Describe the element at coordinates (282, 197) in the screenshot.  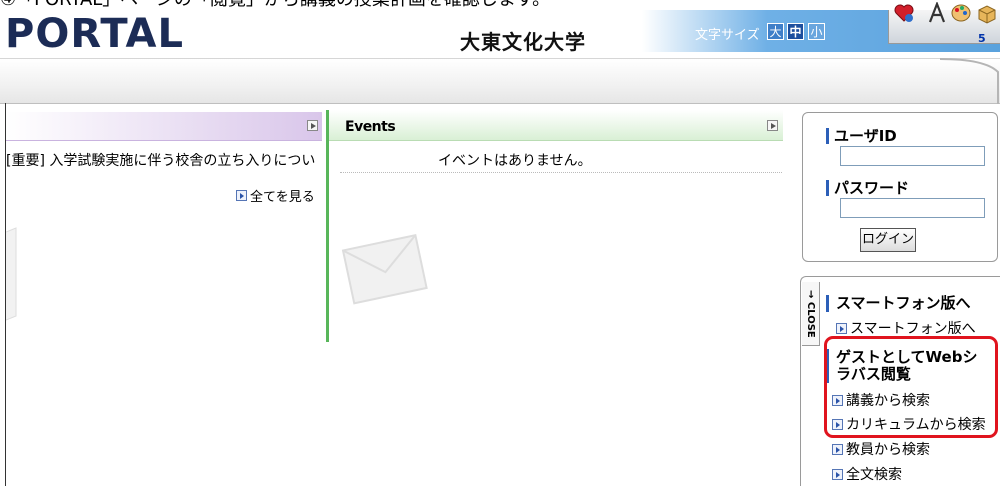
I see `view-all-label: 全てを見る` at that location.